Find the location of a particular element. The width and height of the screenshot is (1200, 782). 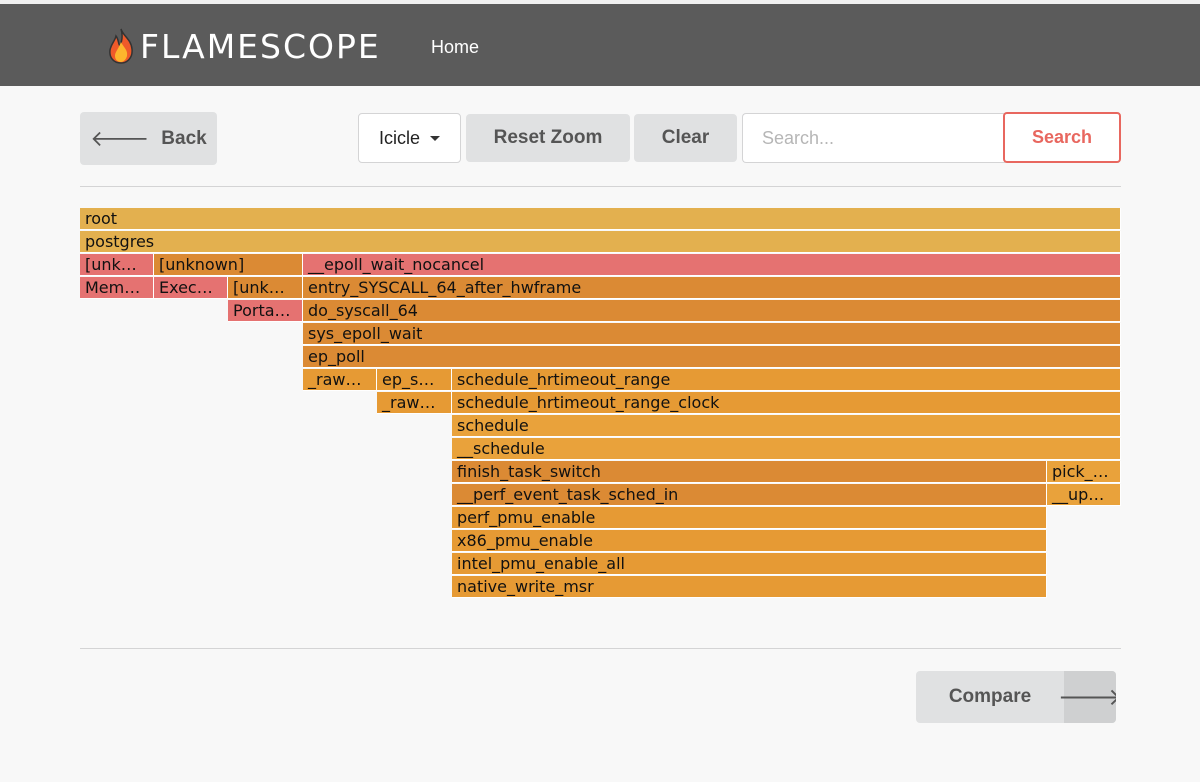

app-logo: FLAMESCOPE is located at coordinates (243, 46).